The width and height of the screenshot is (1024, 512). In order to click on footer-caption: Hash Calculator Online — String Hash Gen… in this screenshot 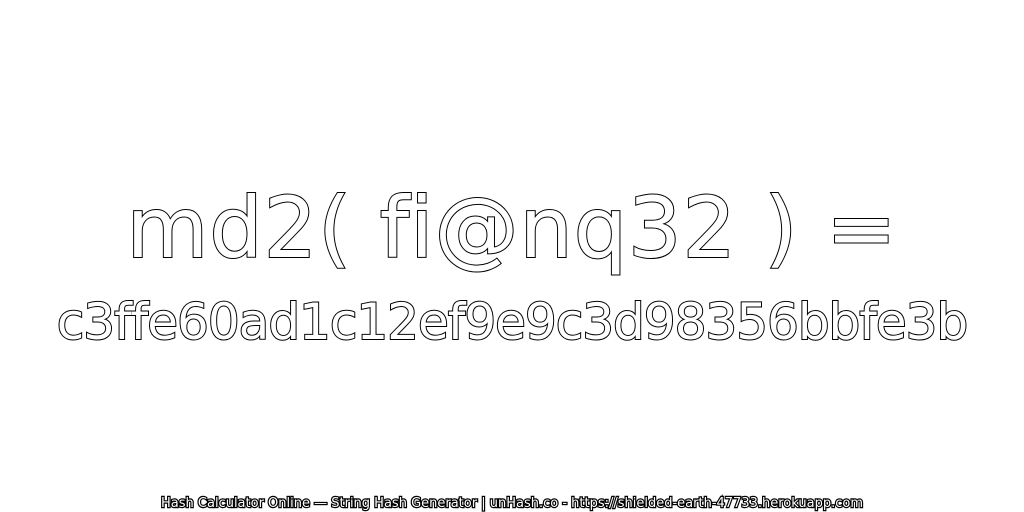, I will do `click(512, 503)`.